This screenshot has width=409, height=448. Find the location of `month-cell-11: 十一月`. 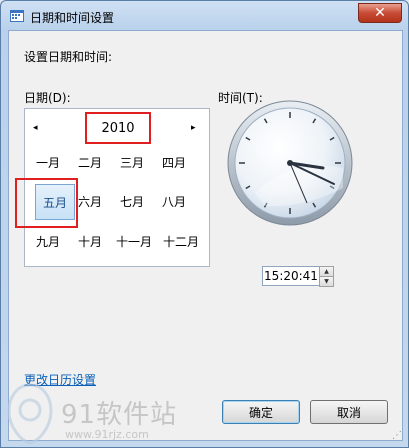

month-cell-11: 十一月 is located at coordinates (134, 241).